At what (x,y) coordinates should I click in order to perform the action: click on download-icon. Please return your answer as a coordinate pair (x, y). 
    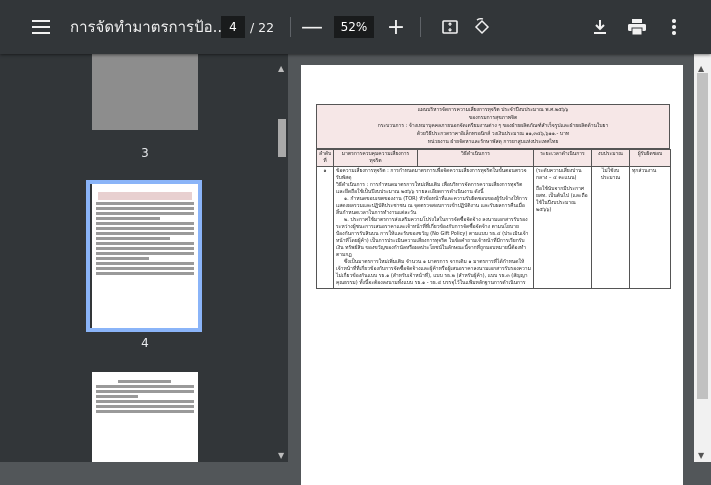
    Looking at the image, I should click on (600, 27).